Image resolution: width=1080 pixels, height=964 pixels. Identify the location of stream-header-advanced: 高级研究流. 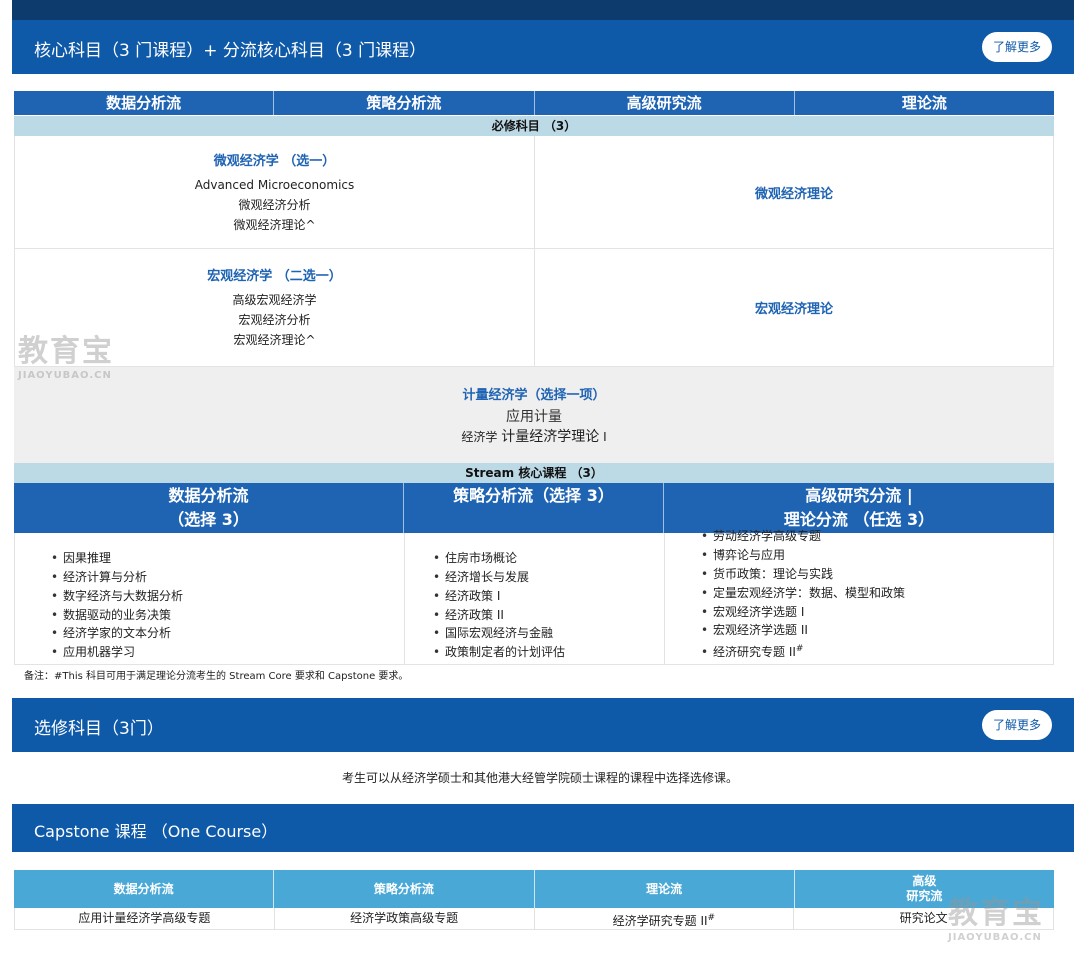
(665, 103).